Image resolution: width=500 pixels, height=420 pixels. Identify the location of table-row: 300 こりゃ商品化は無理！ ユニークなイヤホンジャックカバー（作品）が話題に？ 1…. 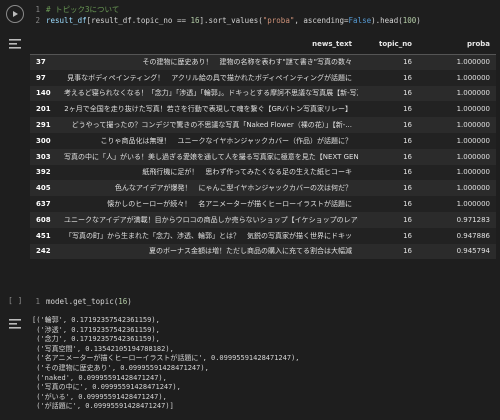
(263, 140).